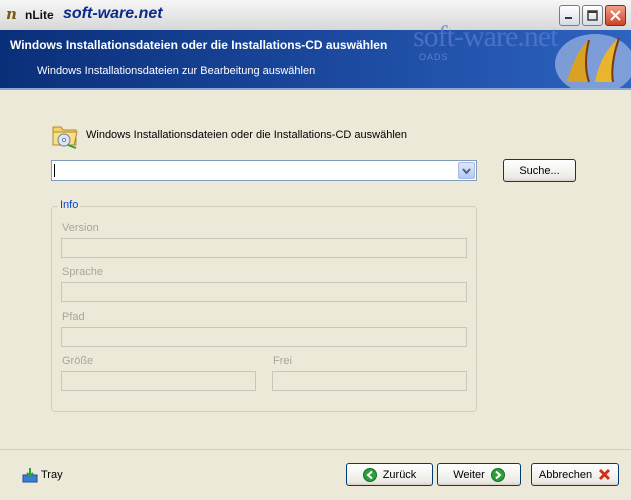 This screenshot has width=631, height=500. Describe the element at coordinates (69, 205) in the screenshot. I see `info-legend: Info` at that location.